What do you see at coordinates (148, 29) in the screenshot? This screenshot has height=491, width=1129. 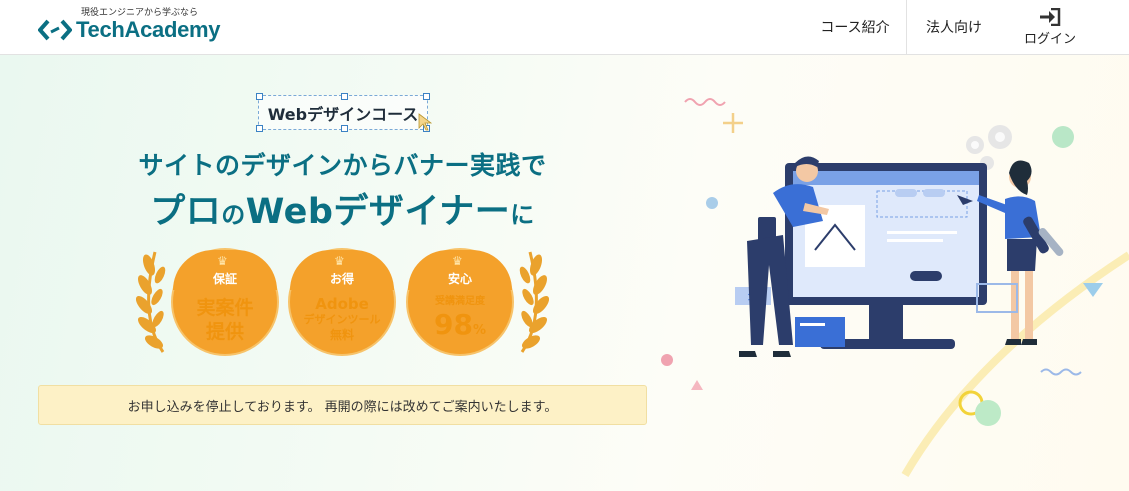 I see `logo-text: TechAcademy` at bounding box center [148, 29].